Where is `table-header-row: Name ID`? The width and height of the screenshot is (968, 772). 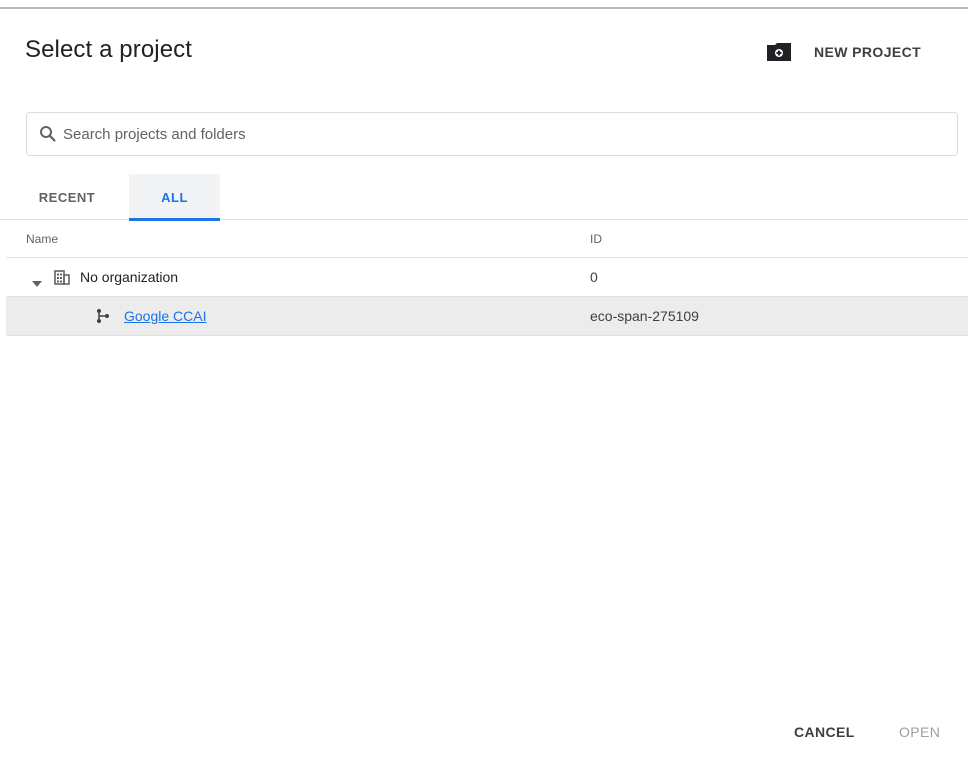 table-header-row: Name ID is located at coordinates (487, 239).